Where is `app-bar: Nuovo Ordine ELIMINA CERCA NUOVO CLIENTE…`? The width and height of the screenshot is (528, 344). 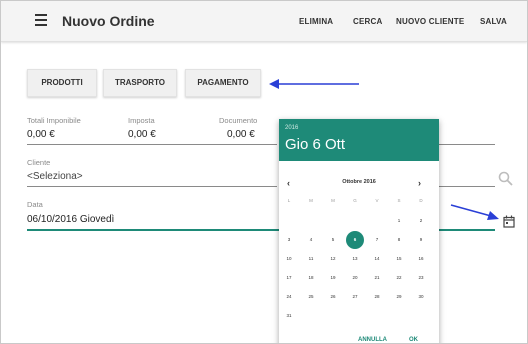 app-bar: Nuovo Ordine ELIMINA CERCA NUOVO CLIENTE… is located at coordinates (264, 21).